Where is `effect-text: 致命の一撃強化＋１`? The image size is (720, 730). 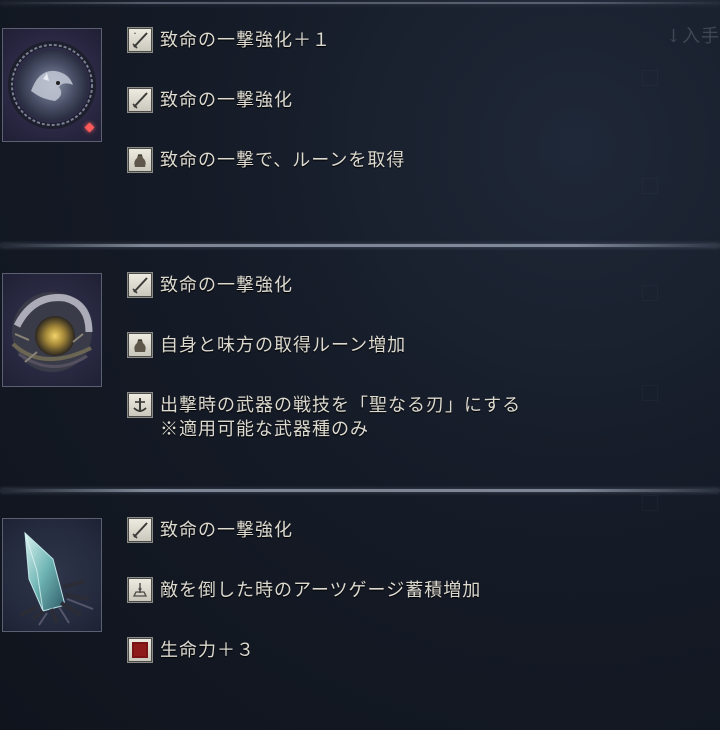 effect-text: 致命の一撃強化＋１ is located at coordinates (245, 40).